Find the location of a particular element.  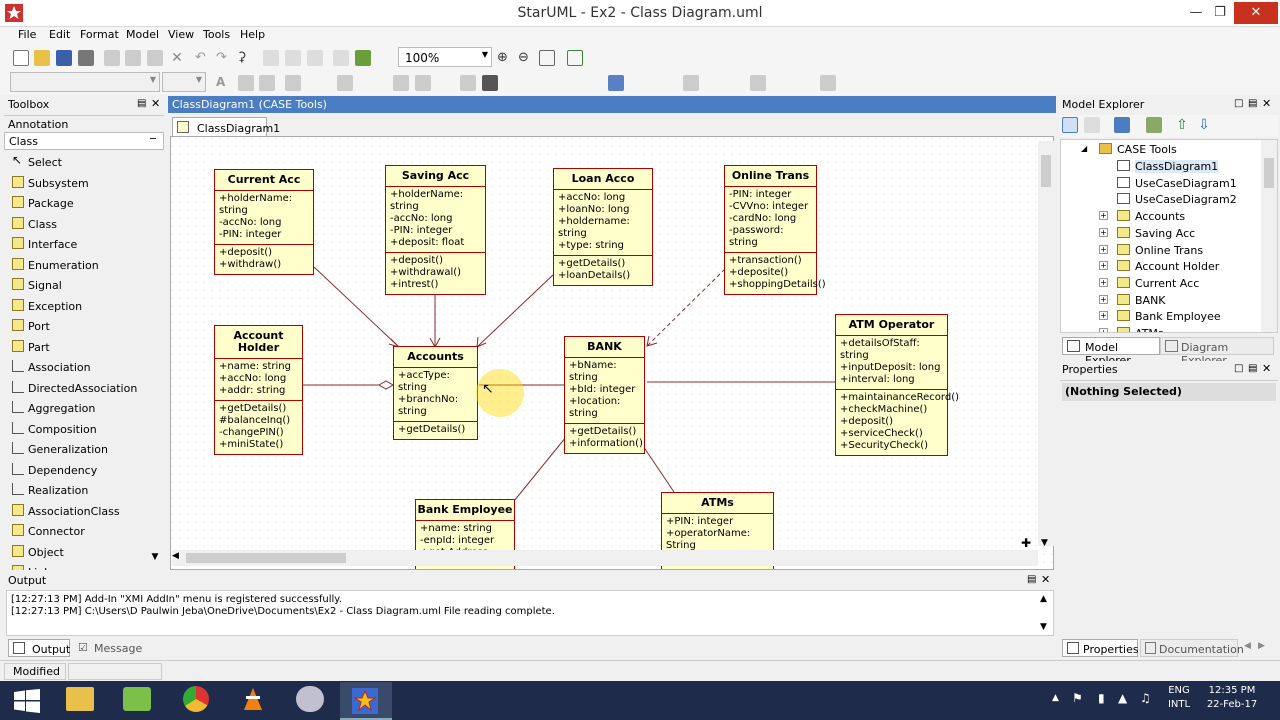

chrome-icon is located at coordinates (196, 699).